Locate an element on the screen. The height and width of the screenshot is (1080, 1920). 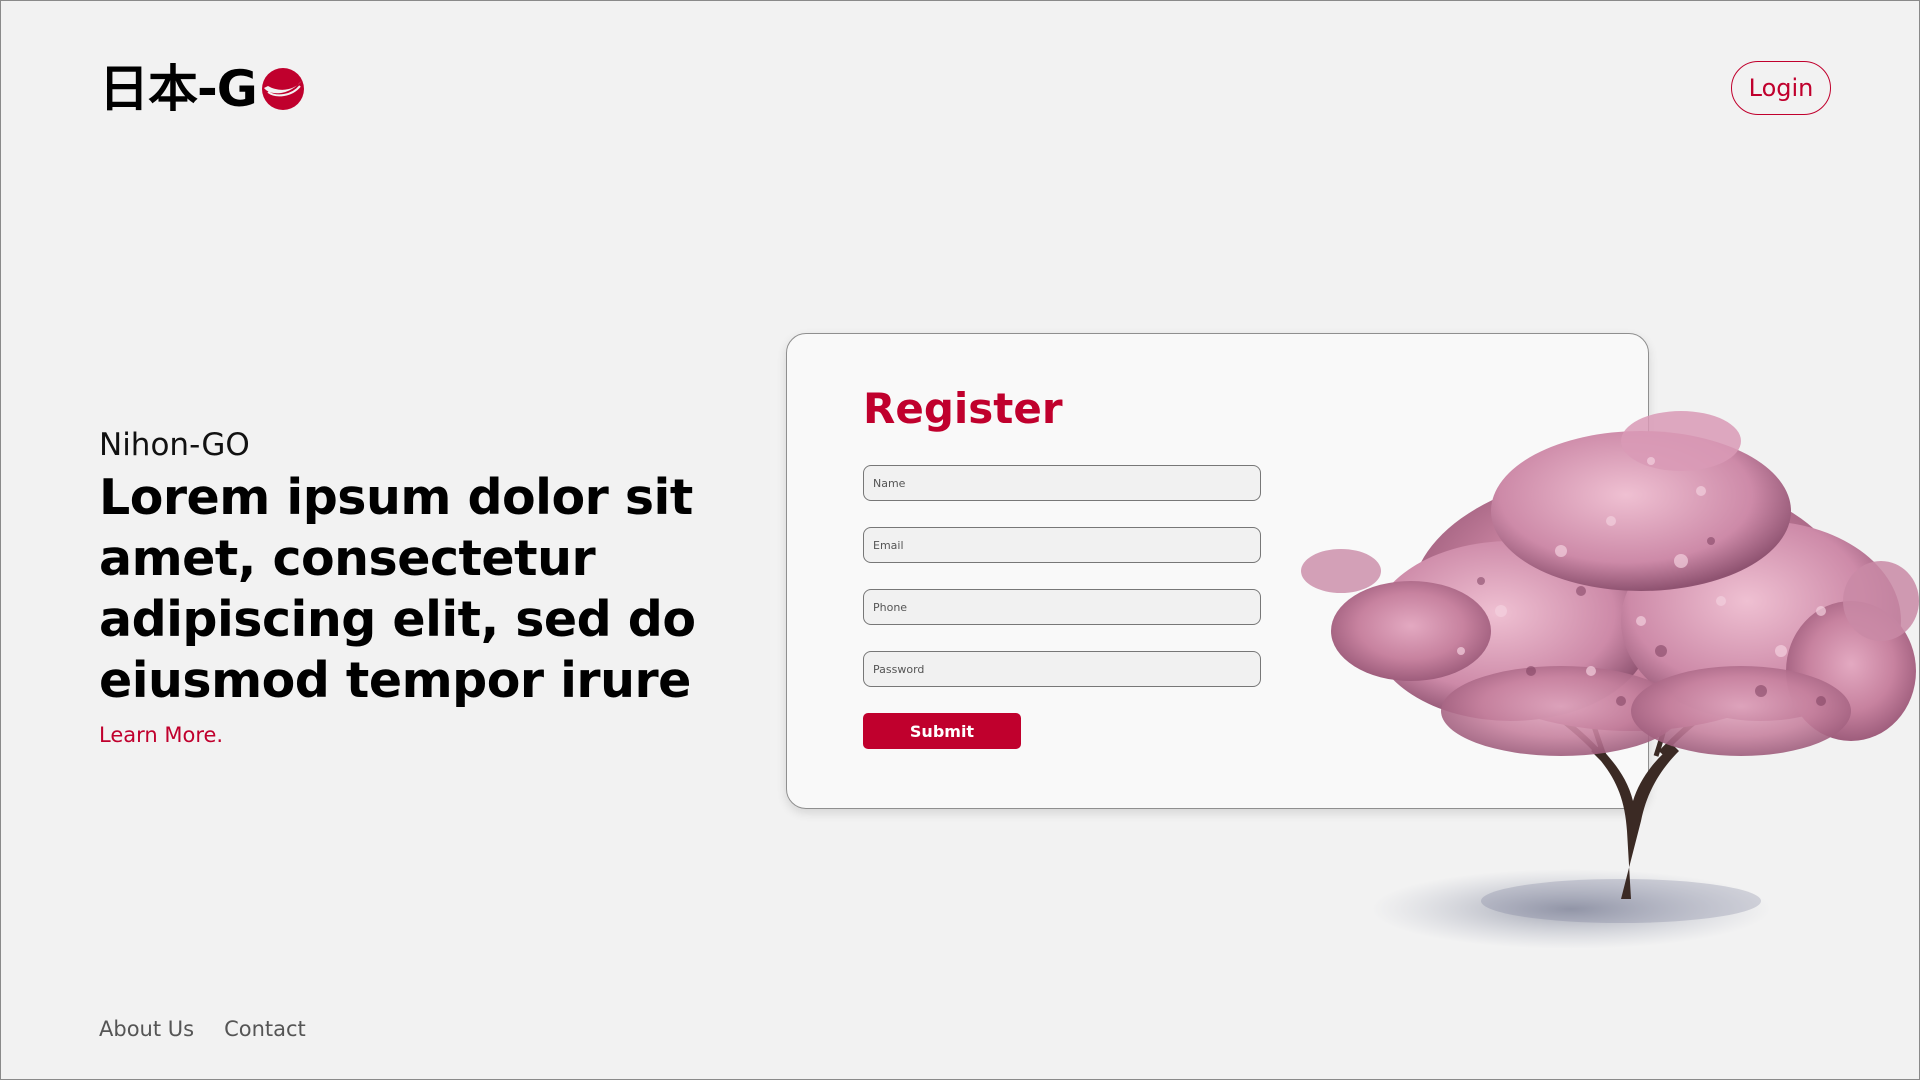
red-sun-swoosh-icon is located at coordinates (282, 89).